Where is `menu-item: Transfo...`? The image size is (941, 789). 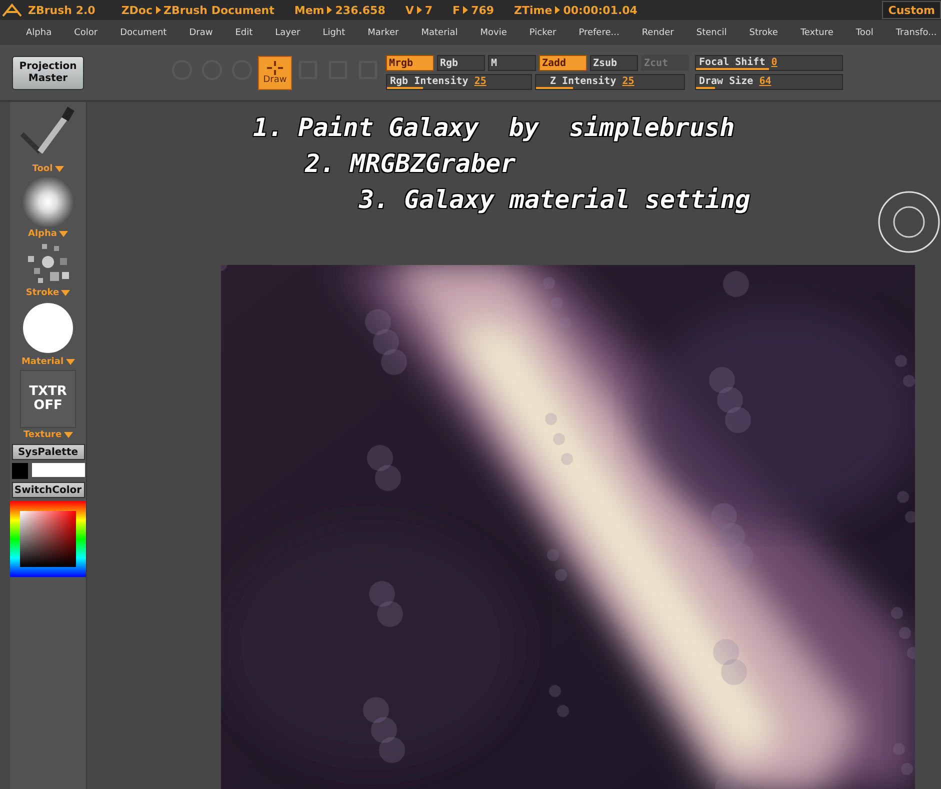 menu-item: Transfo... is located at coordinates (916, 33).